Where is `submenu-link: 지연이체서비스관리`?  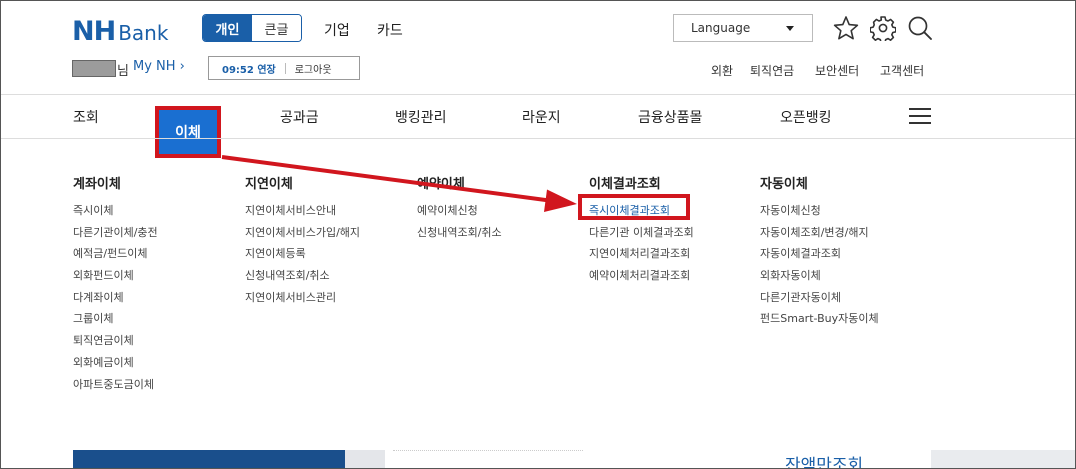
submenu-link: 지연이체서비스관리 is located at coordinates (302, 298).